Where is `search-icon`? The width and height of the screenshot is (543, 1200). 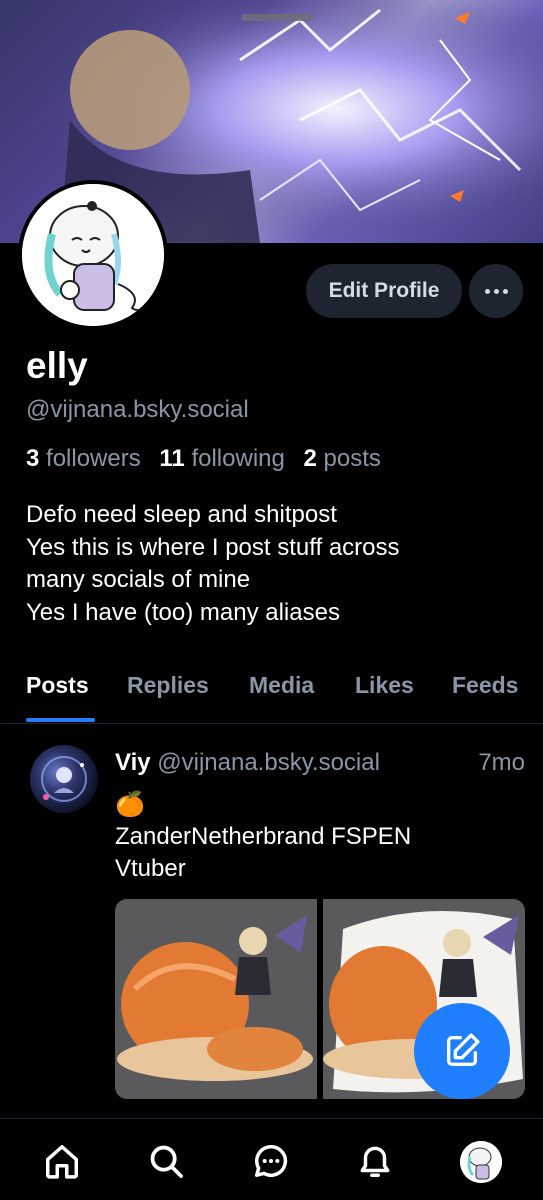
search-icon is located at coordinates (166, 1161).